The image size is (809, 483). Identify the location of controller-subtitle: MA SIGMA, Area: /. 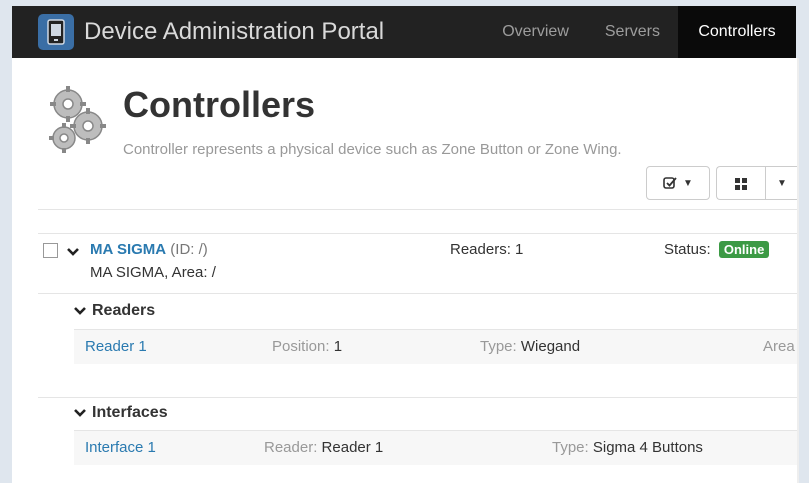
(153, 272).